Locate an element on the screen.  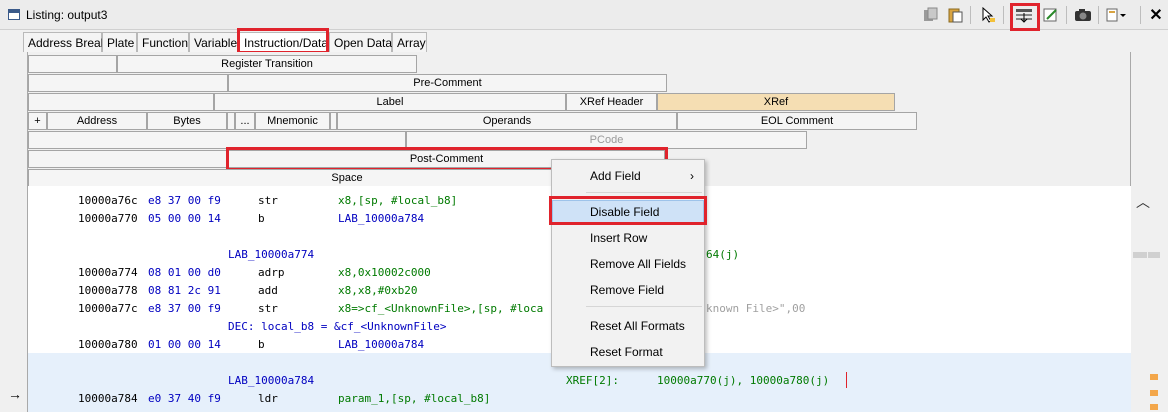
paste-icon is located at coordinates (955, 15).